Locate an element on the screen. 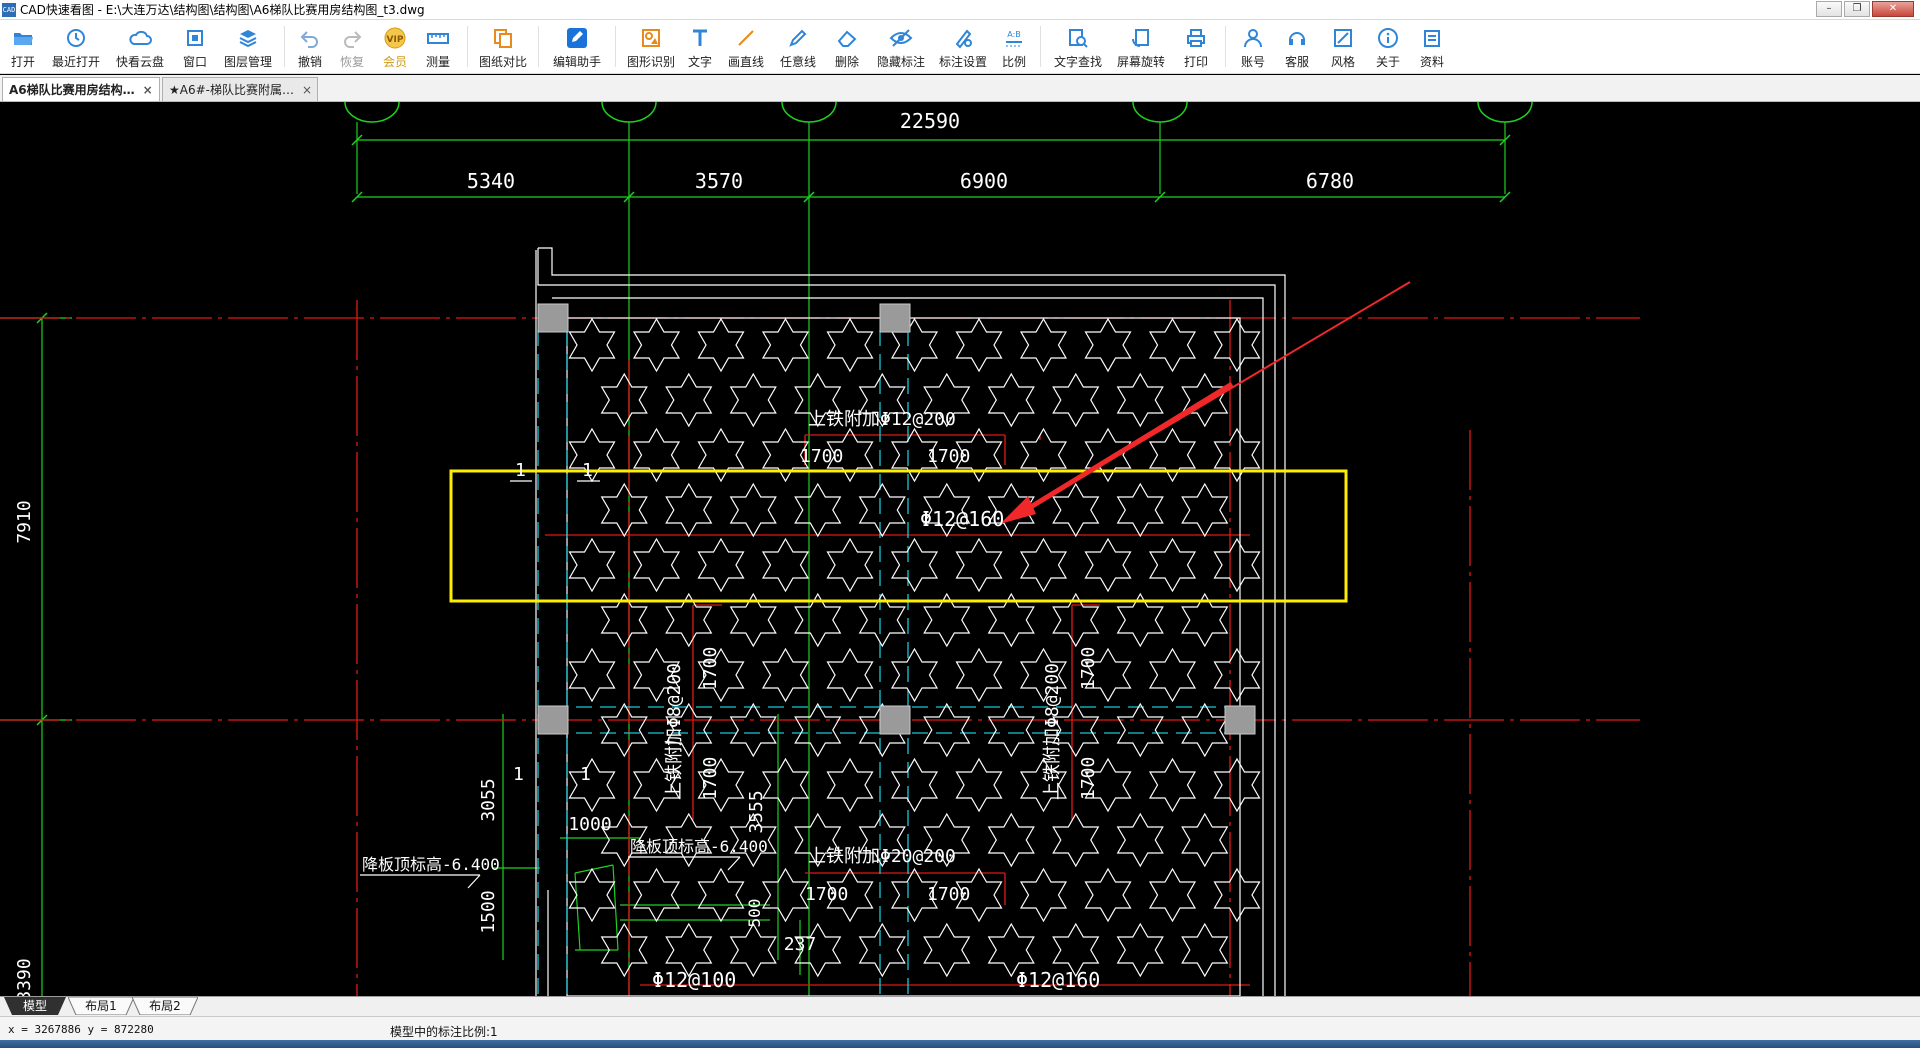 The height and width of the screenshot is (1048, 1920). toolbar-docs-button: 资料 is located at coordinates (1432, 47).